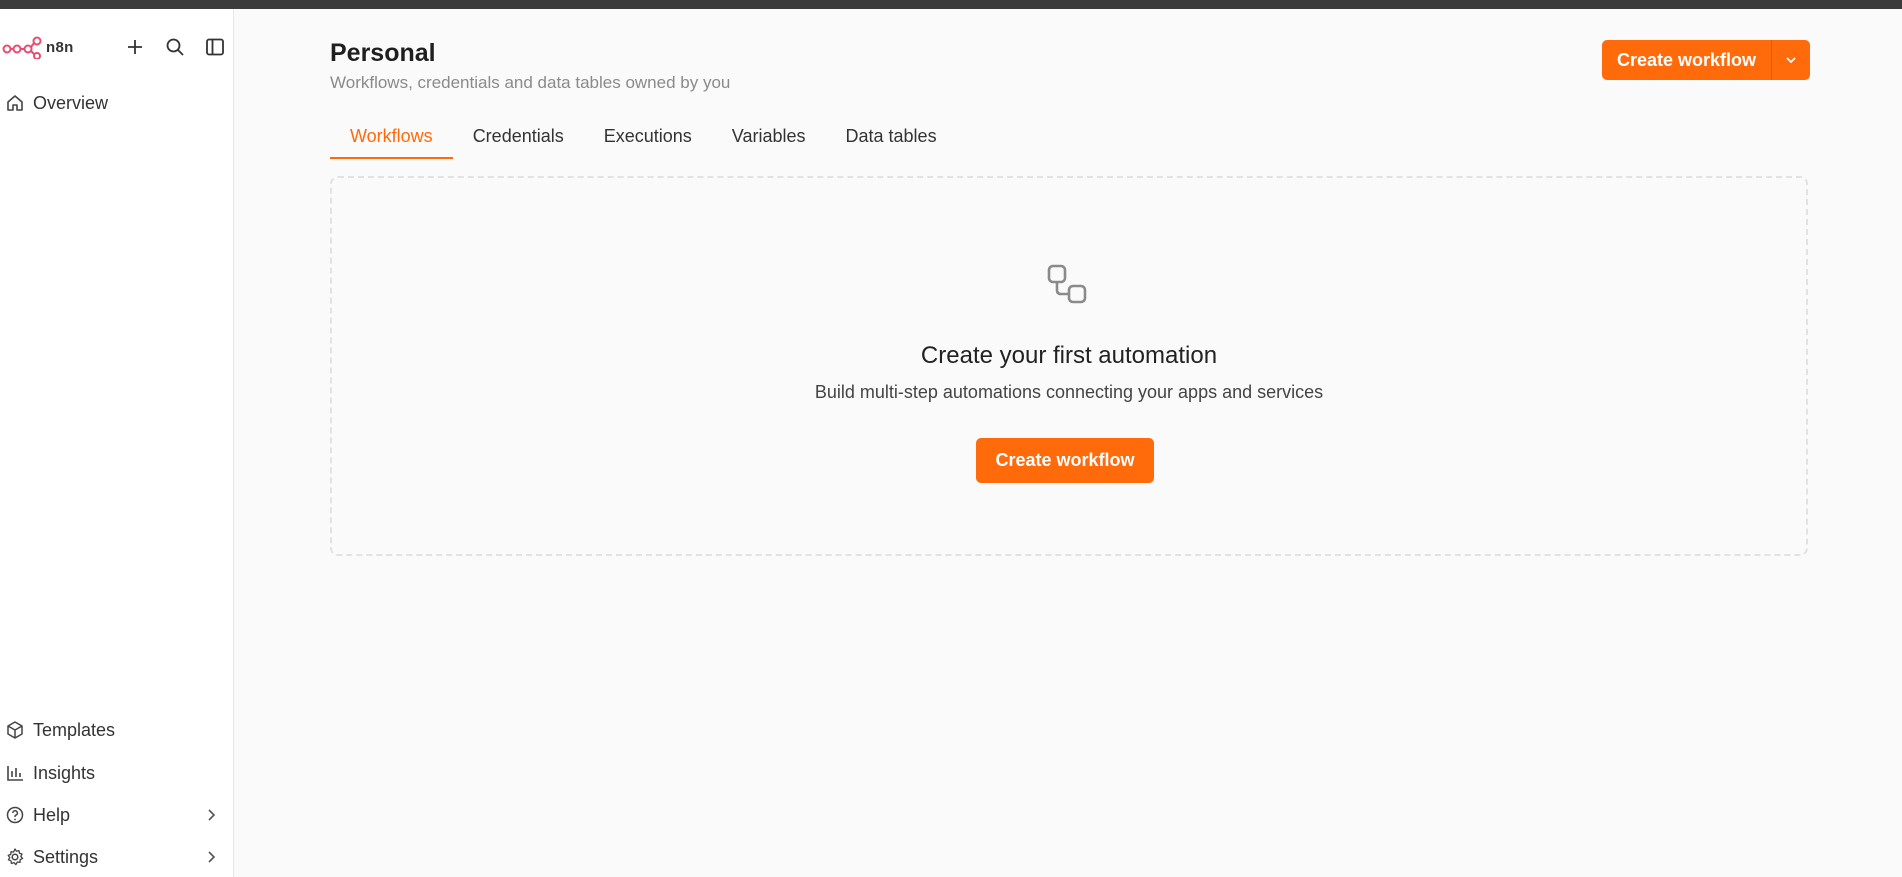  Describe the element at coordinates (1069, 355) in the screenshot. I see `empty-state-title: Create your first automation` at that location.